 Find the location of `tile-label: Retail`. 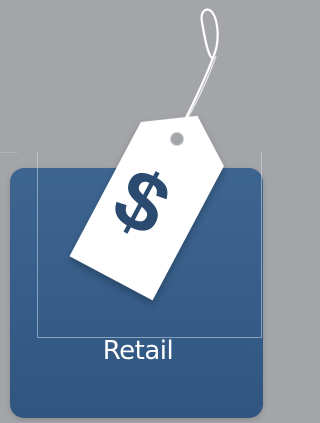

tile-label: Retail is located at coordinates (138, 351).